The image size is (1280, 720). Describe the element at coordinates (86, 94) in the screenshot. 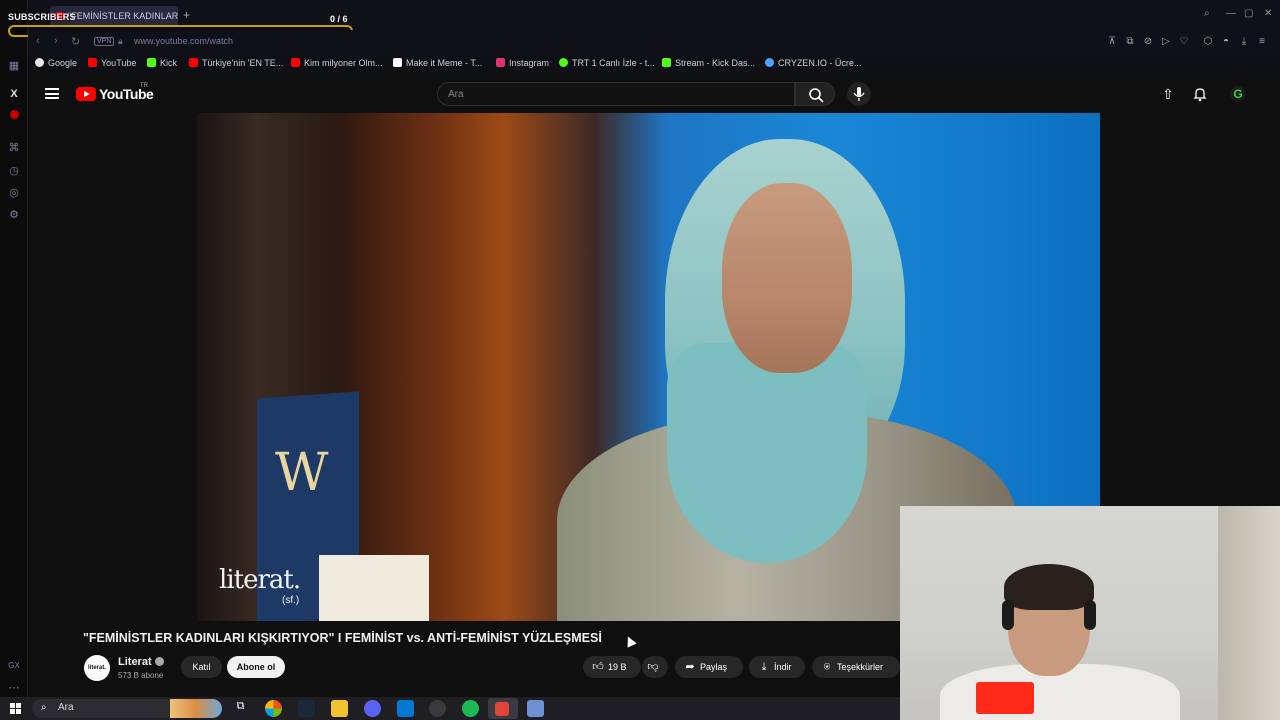

I see `youtube-play-icon` at that location.